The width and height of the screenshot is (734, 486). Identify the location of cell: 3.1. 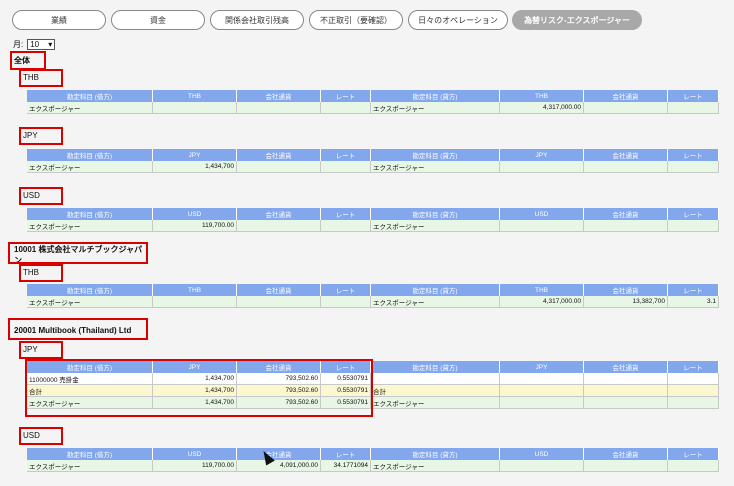
(693, 302).